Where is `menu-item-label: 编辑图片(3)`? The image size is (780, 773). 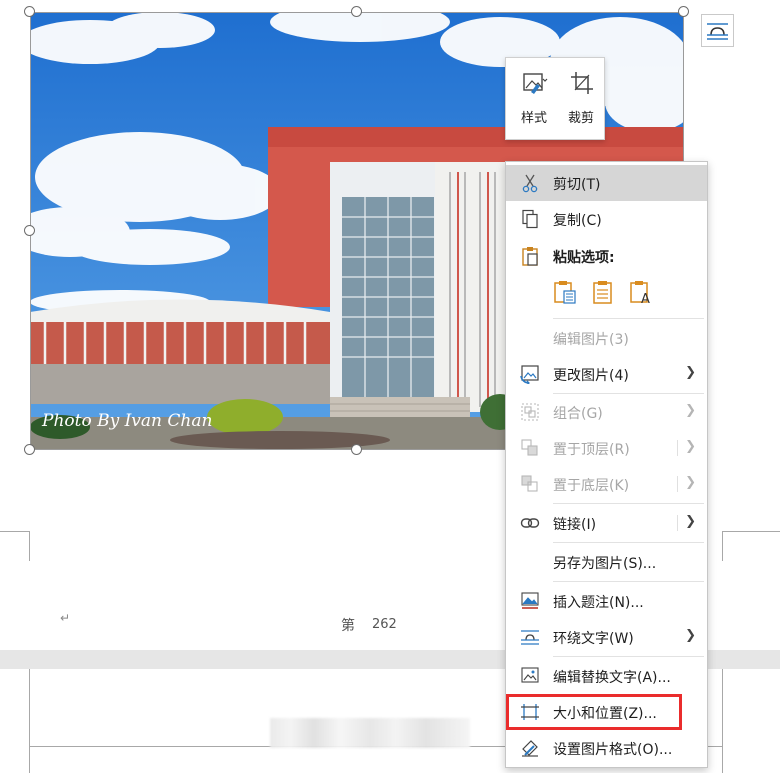 menu-item-label: 编辑图片(3) is located at coordinates (591, 340).